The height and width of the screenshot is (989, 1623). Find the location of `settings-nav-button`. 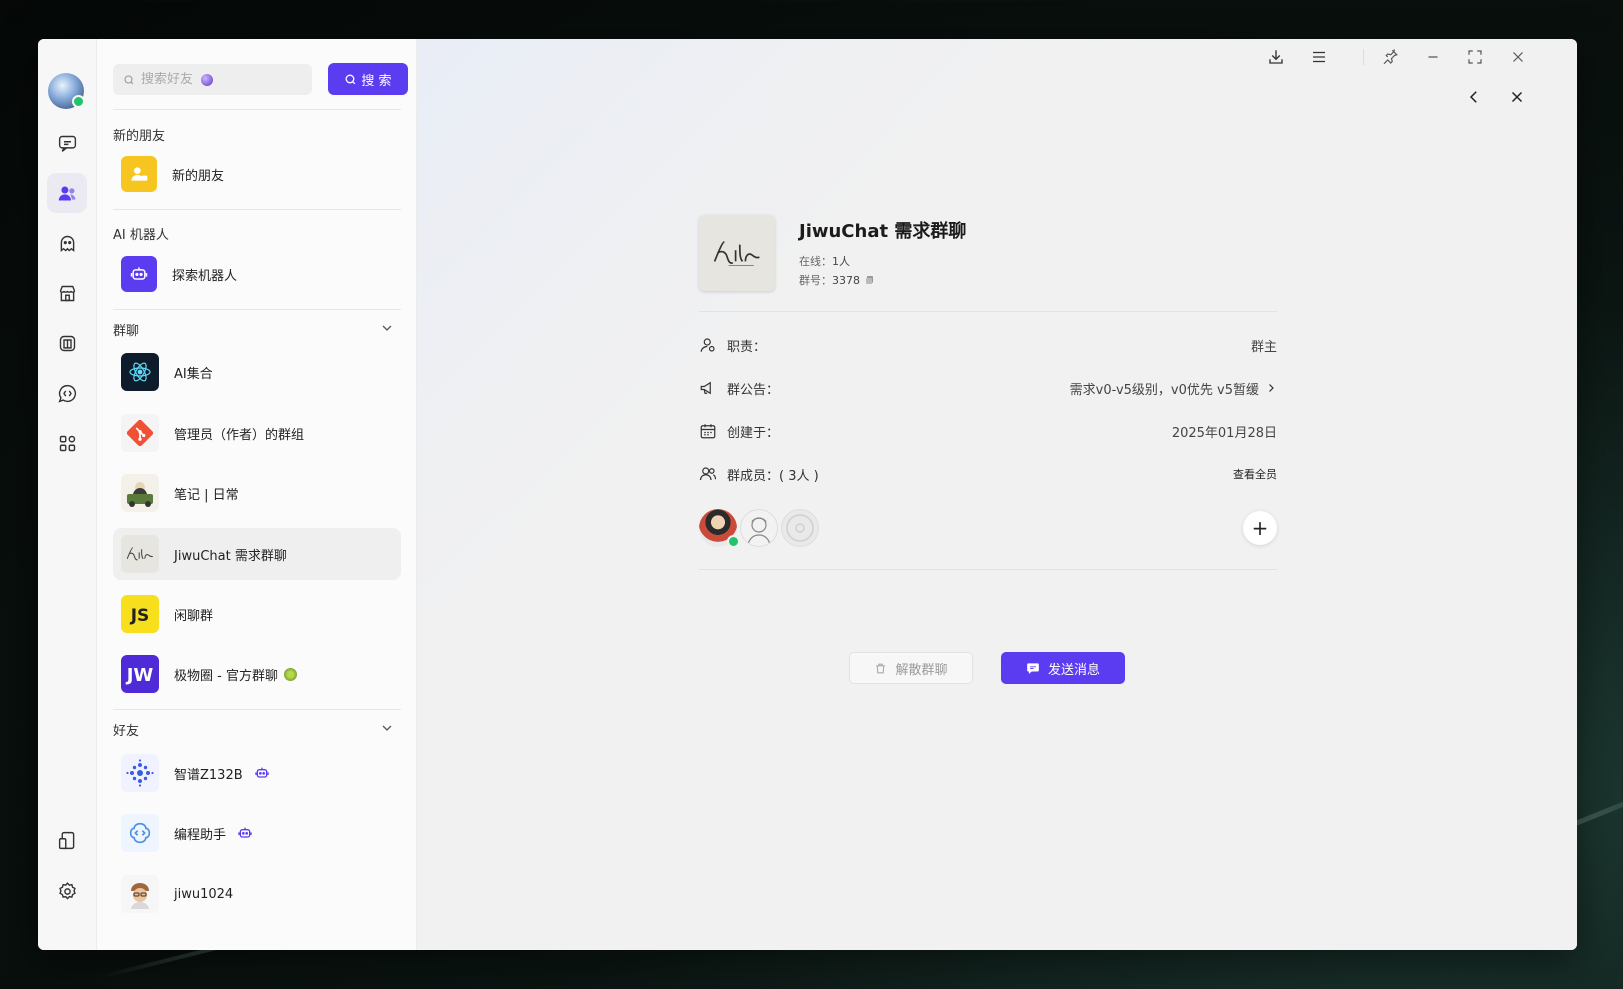

settings-nav-button is located at coordinates (67, 891).